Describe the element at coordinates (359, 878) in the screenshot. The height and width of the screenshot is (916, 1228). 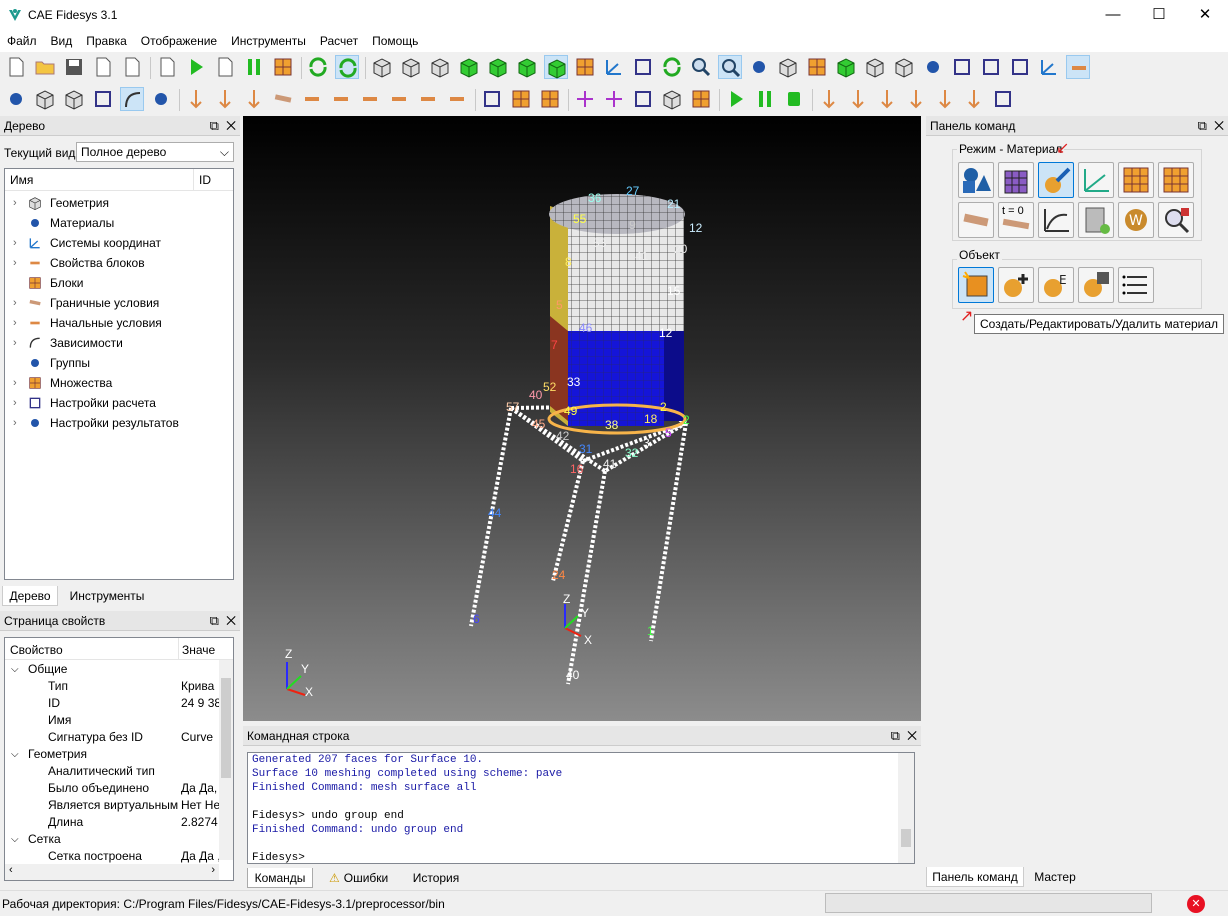
I see `tab-errors: ⚠ Ошибки` at that location.